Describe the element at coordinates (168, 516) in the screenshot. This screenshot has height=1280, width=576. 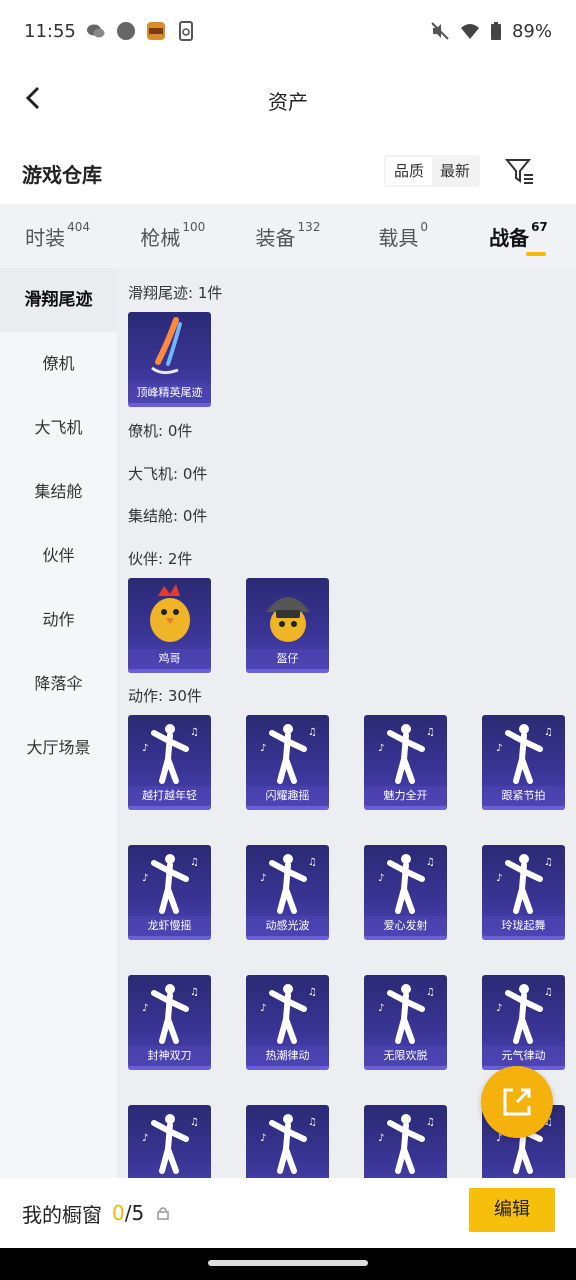
I see `section-title-pod: 集结舱: 0件` at that location.